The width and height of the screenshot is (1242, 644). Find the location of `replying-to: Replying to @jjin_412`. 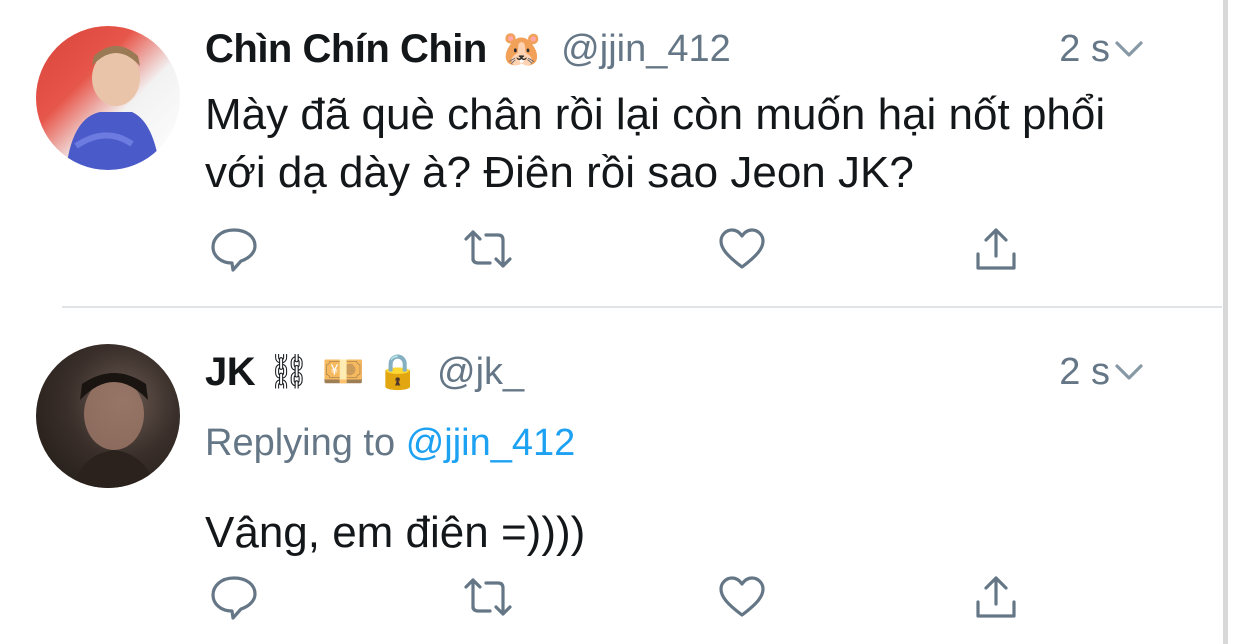

replying-to: Replying to @jjin_412 is located at coordinates (390, 443).